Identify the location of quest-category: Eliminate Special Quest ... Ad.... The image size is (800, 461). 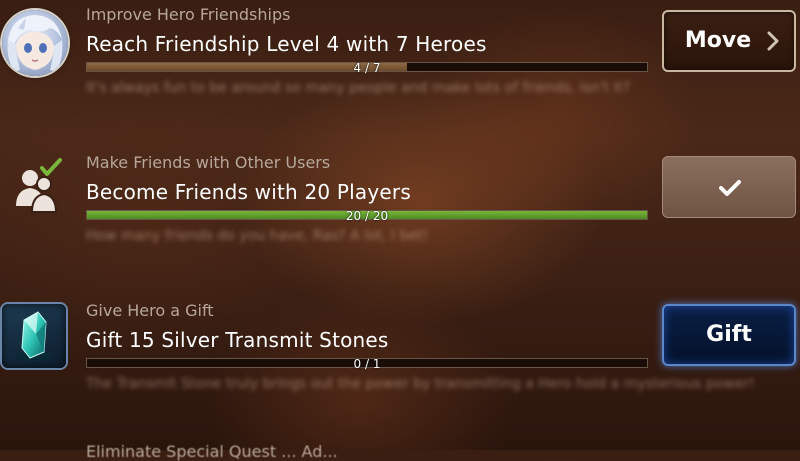
(212, 451).